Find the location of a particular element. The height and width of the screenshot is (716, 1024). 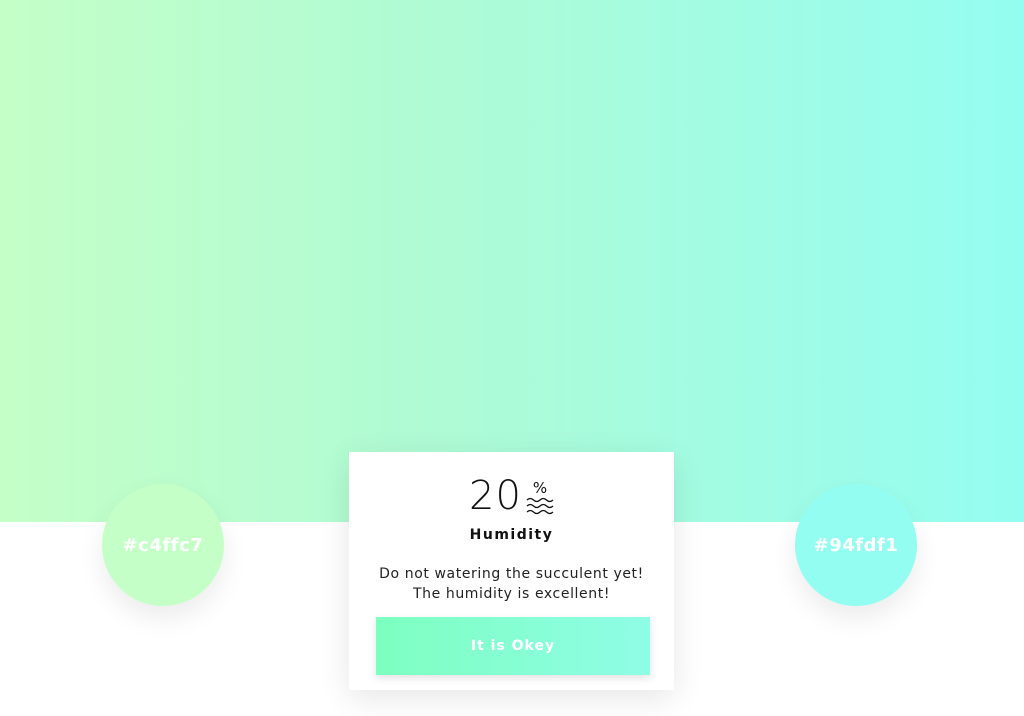

color-swatch-start: #c4ffc7 is located at coordinates (163, 545).